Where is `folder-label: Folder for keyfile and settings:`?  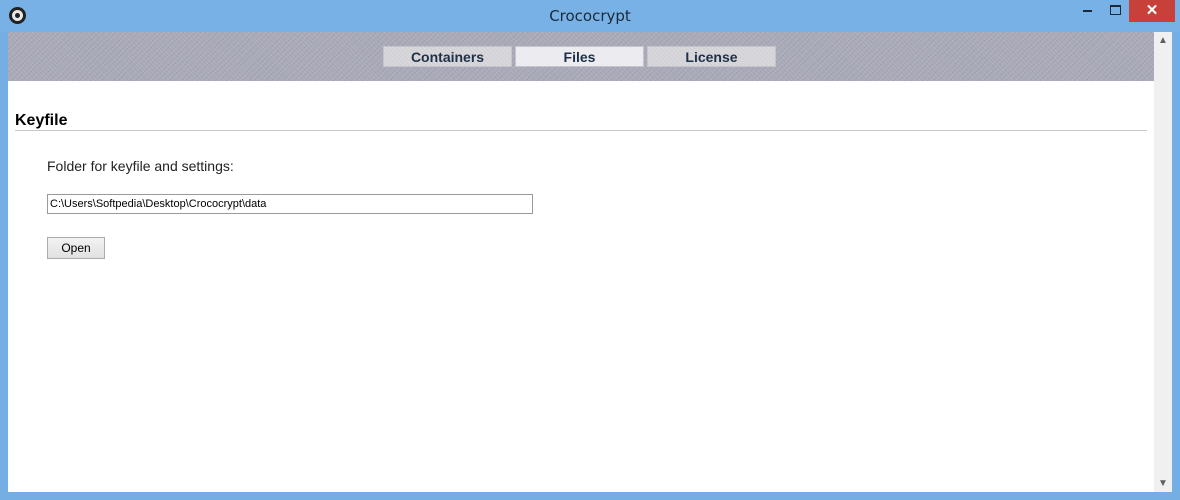 folder-label: Folder for keyfile and settings: is located at coordinates (140, 166).